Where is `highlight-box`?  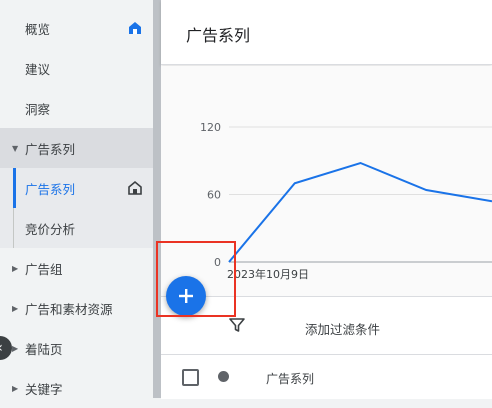 highlight-box is located at coordinates (196, 279).